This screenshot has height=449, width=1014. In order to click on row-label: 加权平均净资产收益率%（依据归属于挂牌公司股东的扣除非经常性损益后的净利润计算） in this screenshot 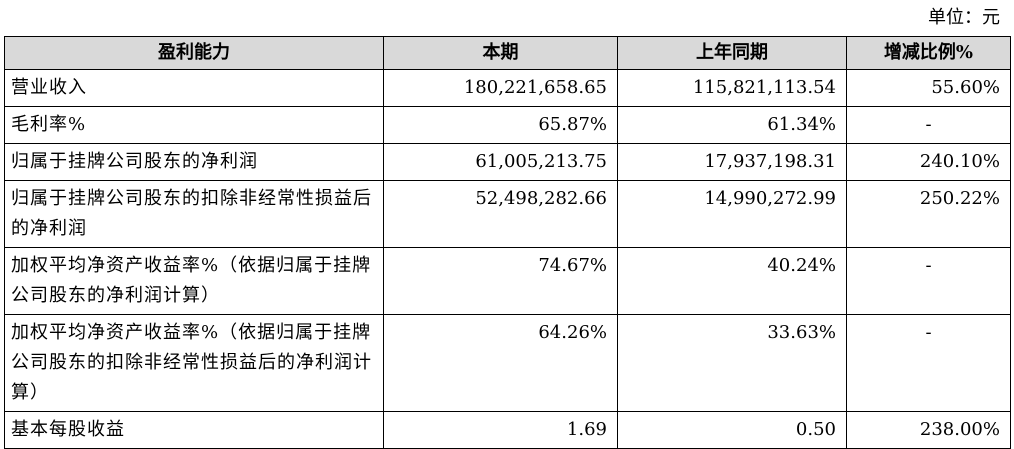, I will do `click(194, 363)`.